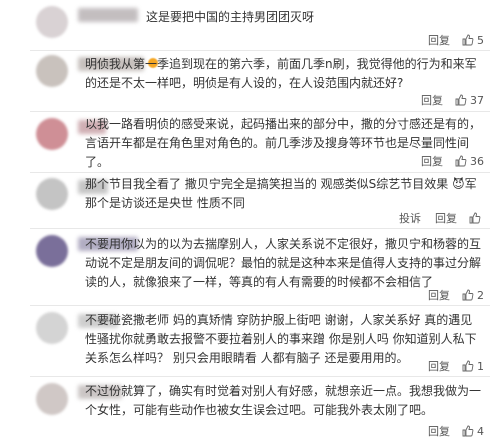 The width and height of the screenshot is (500, 442). What do you see at coordinates (477, 161) in the screenshot?
I see `like-count: 36` at bounding box center [477, 161].